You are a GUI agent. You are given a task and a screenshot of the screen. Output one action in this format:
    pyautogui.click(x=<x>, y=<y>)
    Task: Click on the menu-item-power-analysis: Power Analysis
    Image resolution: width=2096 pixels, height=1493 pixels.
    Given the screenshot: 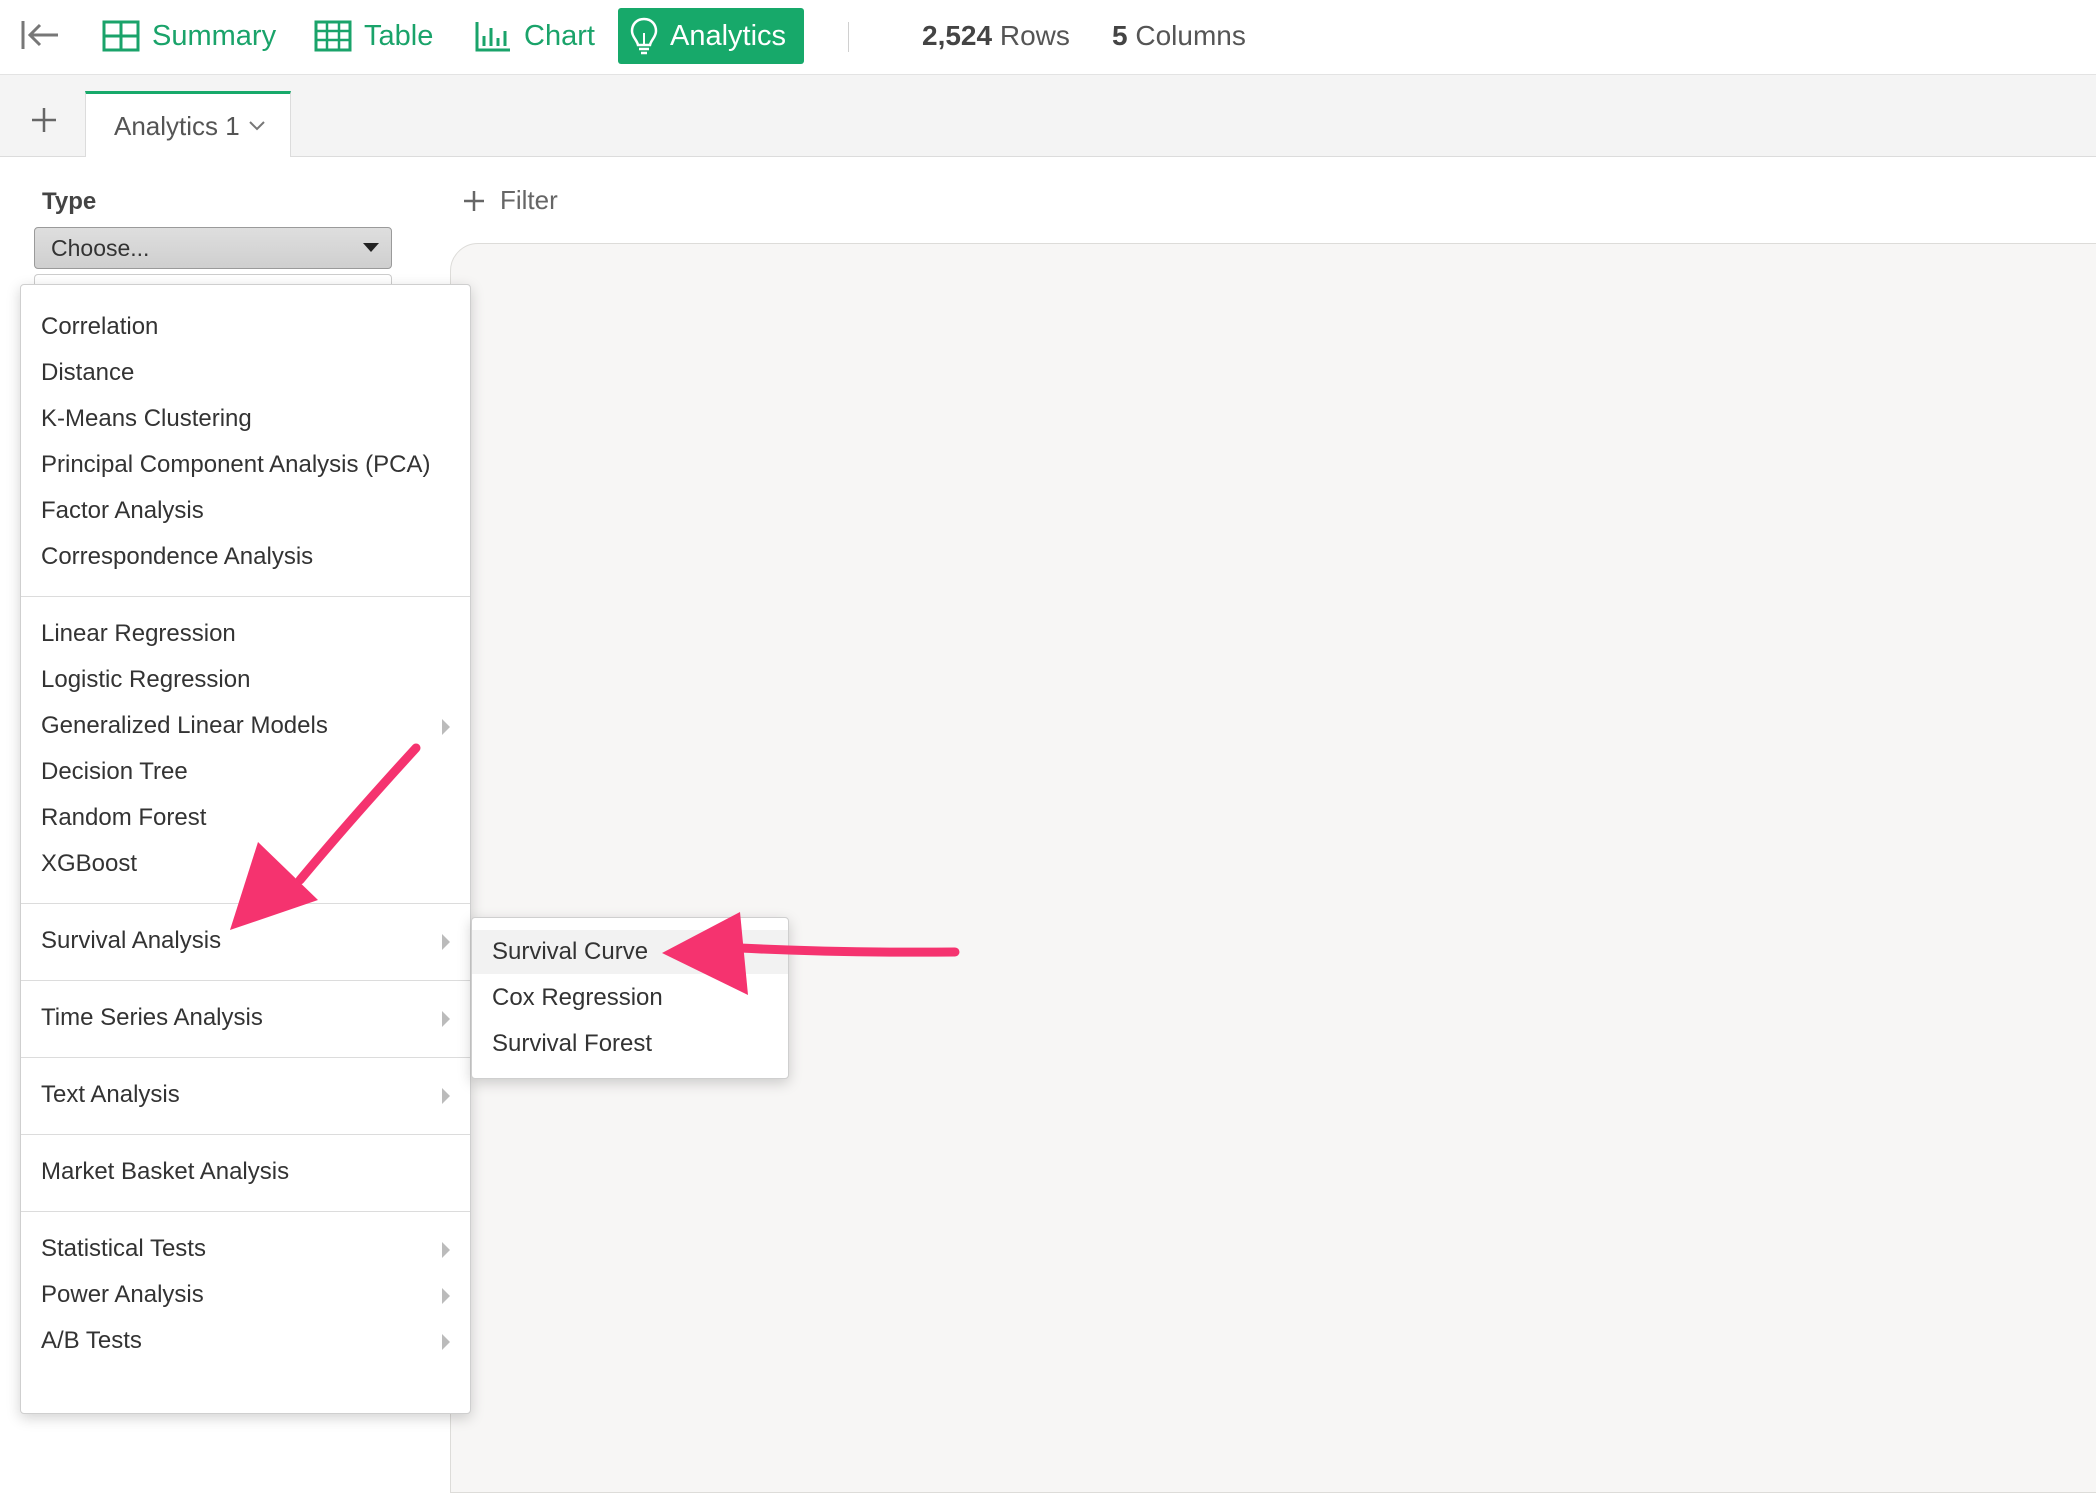 What is the action you would take?
    pyautogui.click(x=245, y=1295)
    